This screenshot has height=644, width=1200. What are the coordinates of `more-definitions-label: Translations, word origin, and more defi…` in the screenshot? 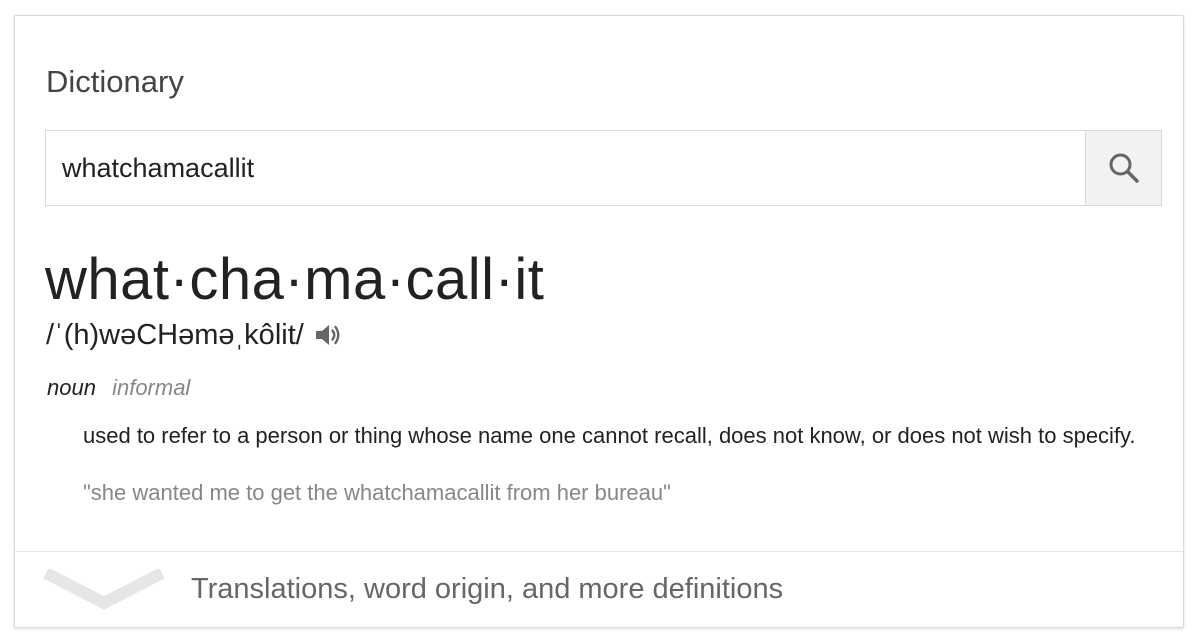 It's located at (487, 589).